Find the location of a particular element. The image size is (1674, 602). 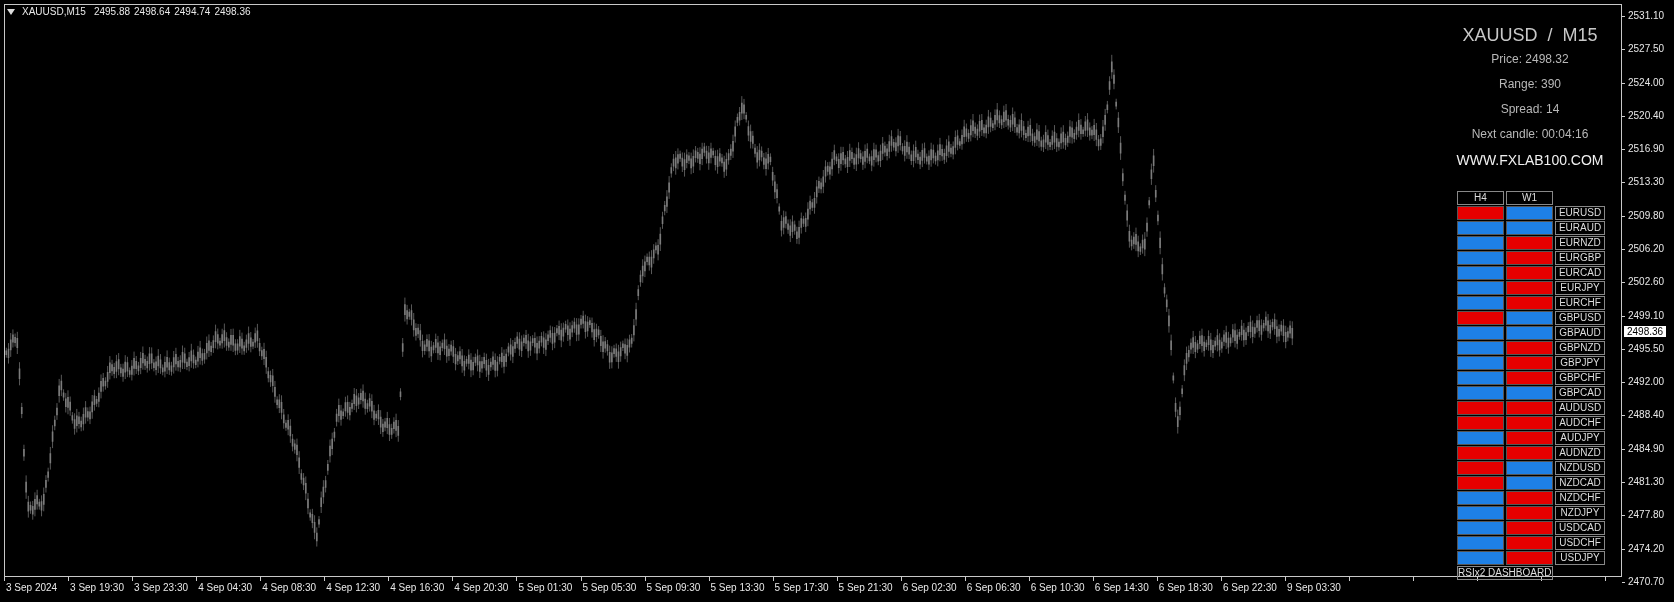

price-tick: 2488.40 is located at coordinates (1648, 415).